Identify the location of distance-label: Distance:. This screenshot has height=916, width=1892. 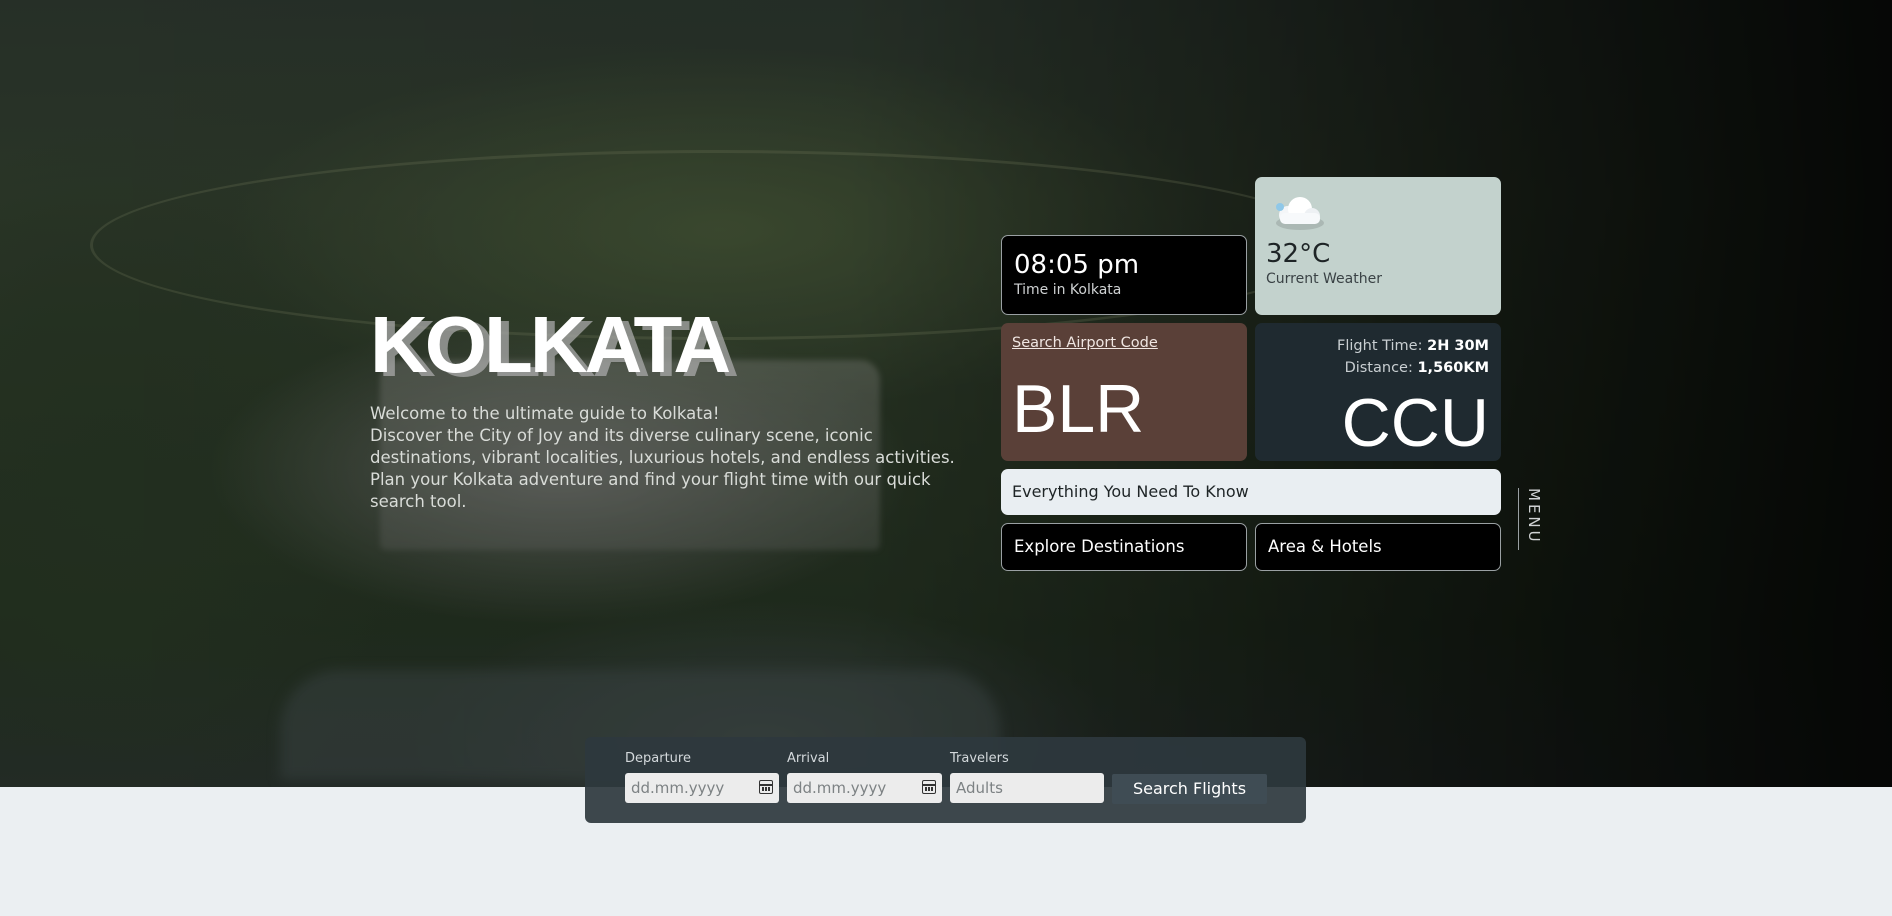
(1378, 368).